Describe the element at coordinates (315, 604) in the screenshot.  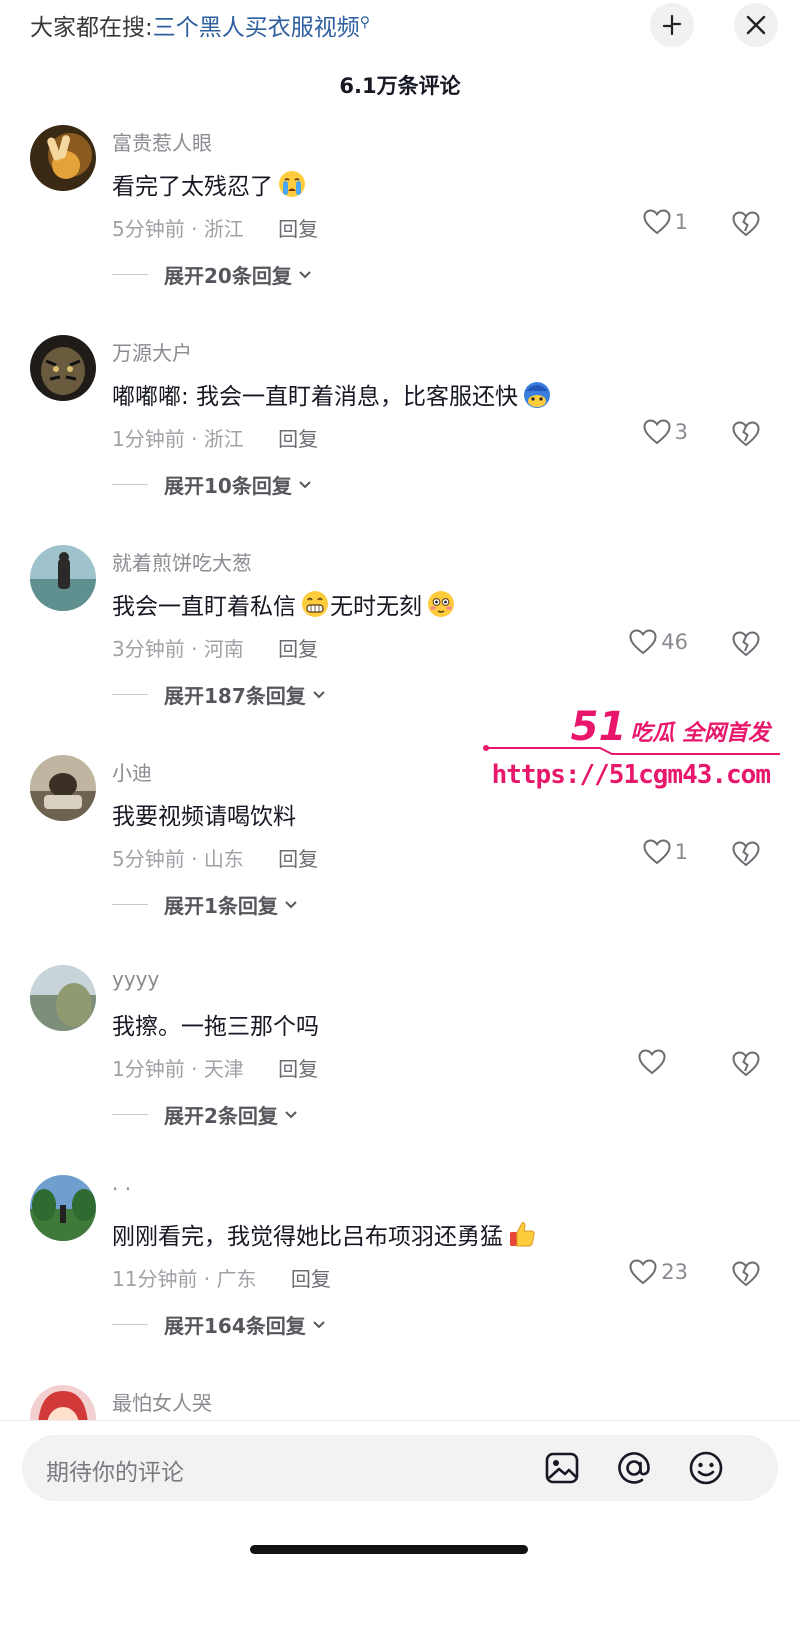
I see `grin-emoji` at that location.